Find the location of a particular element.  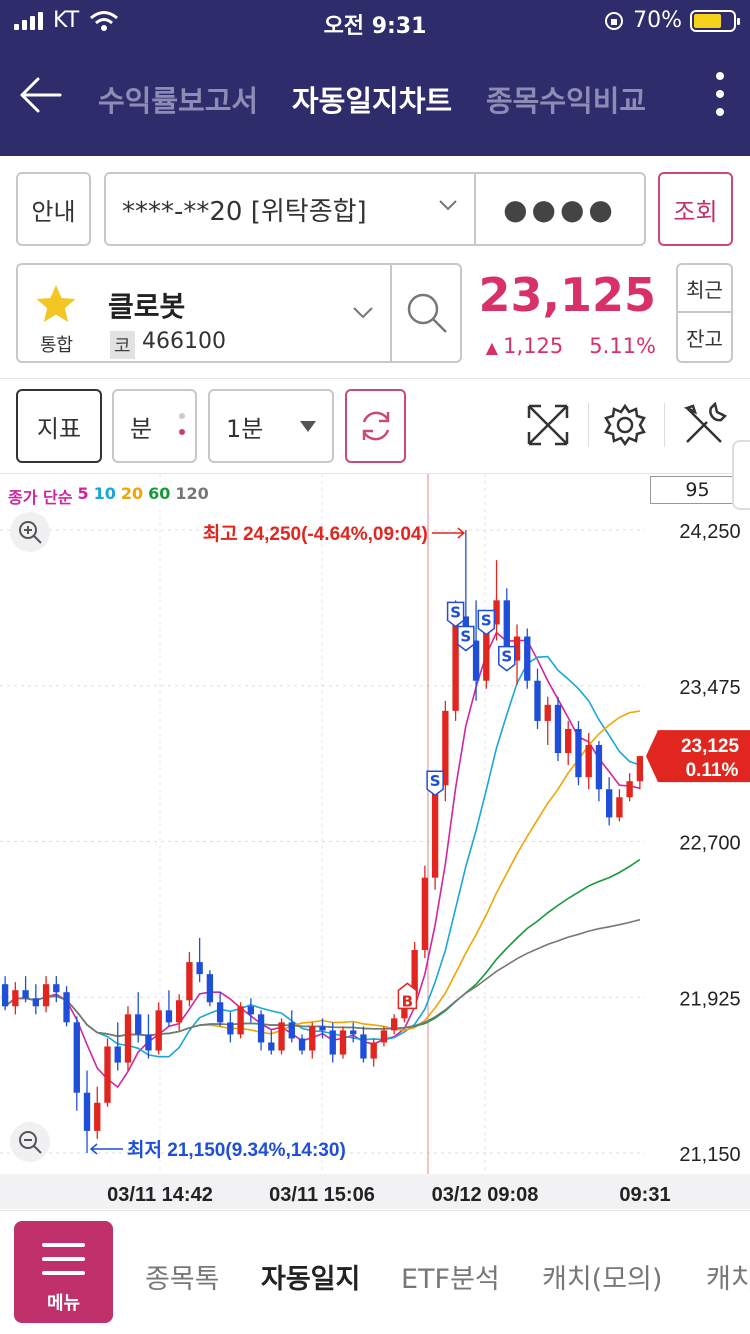

y-tick-label: 23,475 is located at coordinates (709, 688).